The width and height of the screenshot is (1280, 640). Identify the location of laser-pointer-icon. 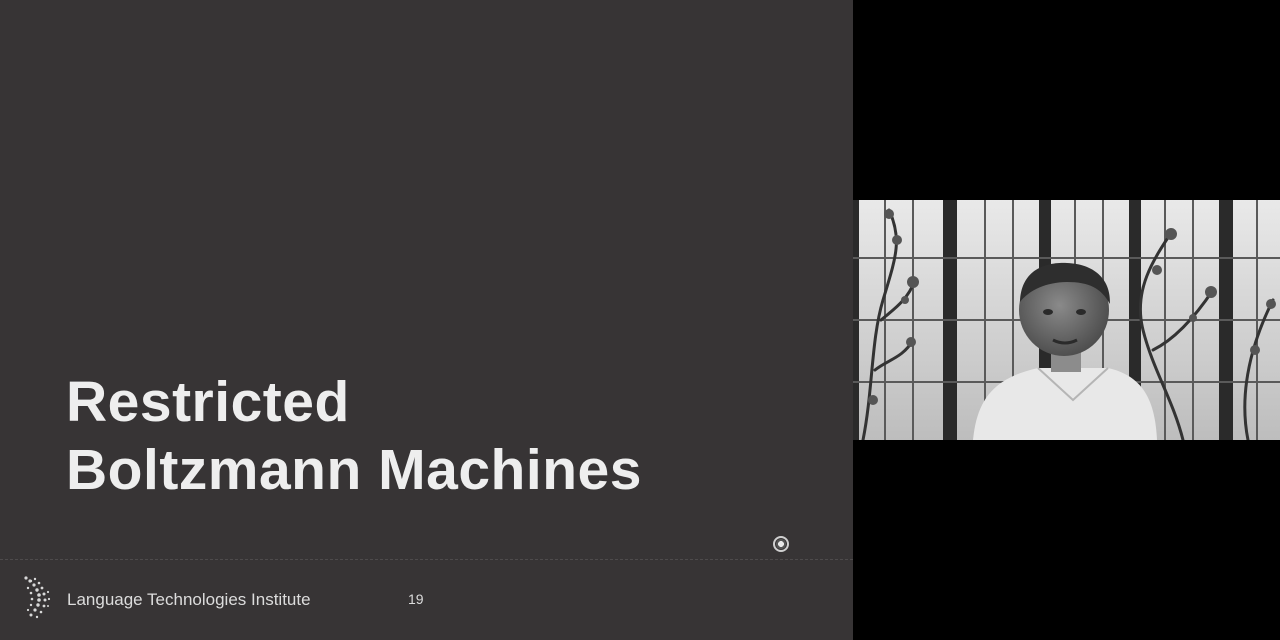
(781, 544).